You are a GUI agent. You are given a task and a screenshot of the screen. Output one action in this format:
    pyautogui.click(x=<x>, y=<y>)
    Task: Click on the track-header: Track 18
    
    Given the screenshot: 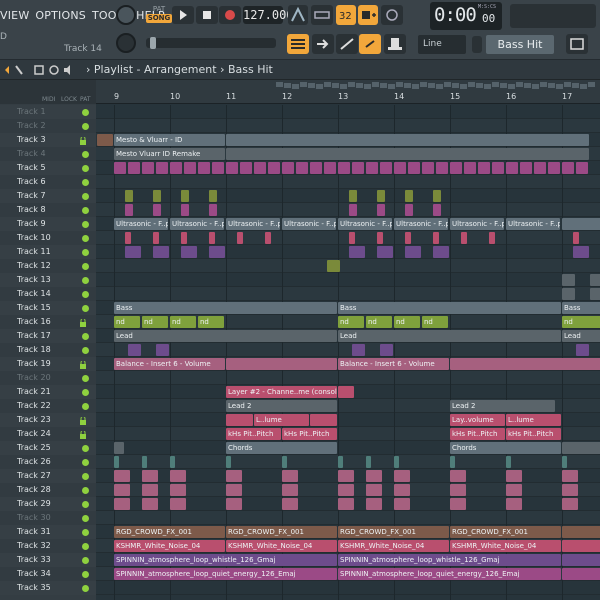 What is the action you would take?
    pyautogui.click(x=48, y=350)
    